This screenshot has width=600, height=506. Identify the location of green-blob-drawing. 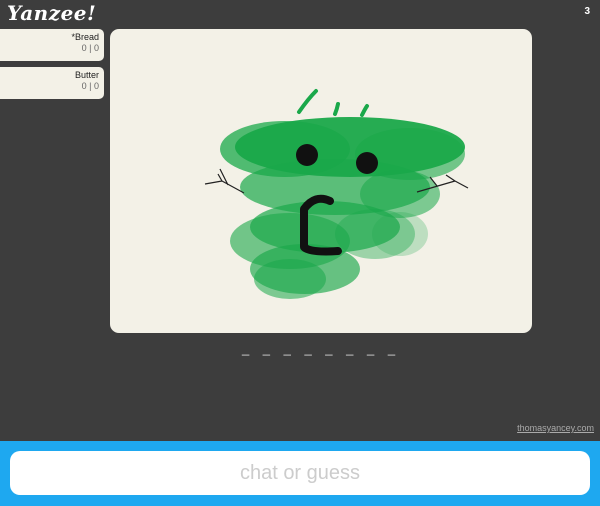
(342, 208).